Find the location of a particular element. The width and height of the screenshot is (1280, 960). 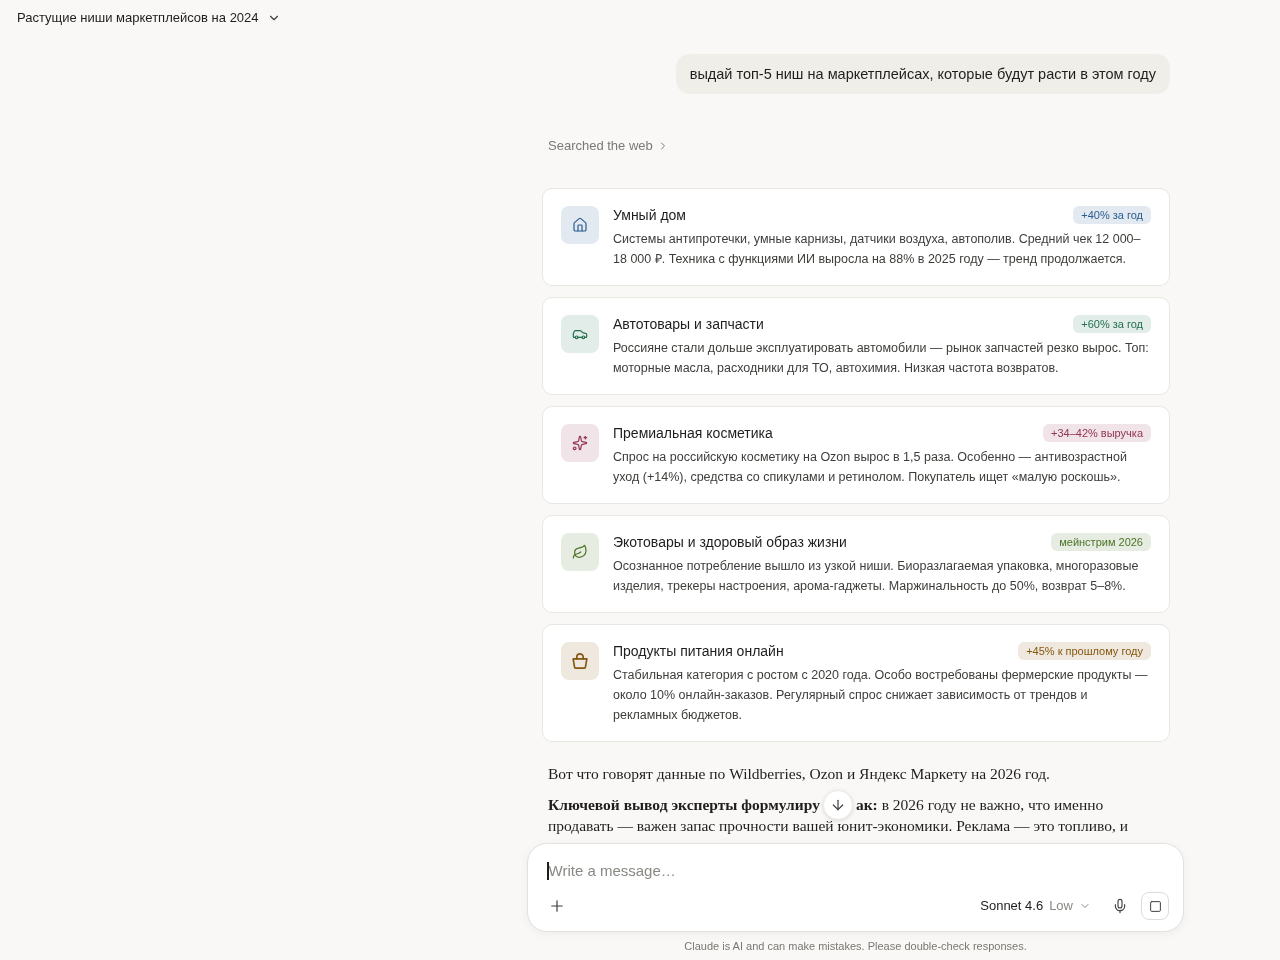

niche-description: Спрос на российскую косметику на Ozon вырос в 1,5 раза. Особенно — антивозрастной уход (+14%), средства со спикулами и ретинолом. Покупатель ищет «малую роскошь». is located at coordinates (870, 467).